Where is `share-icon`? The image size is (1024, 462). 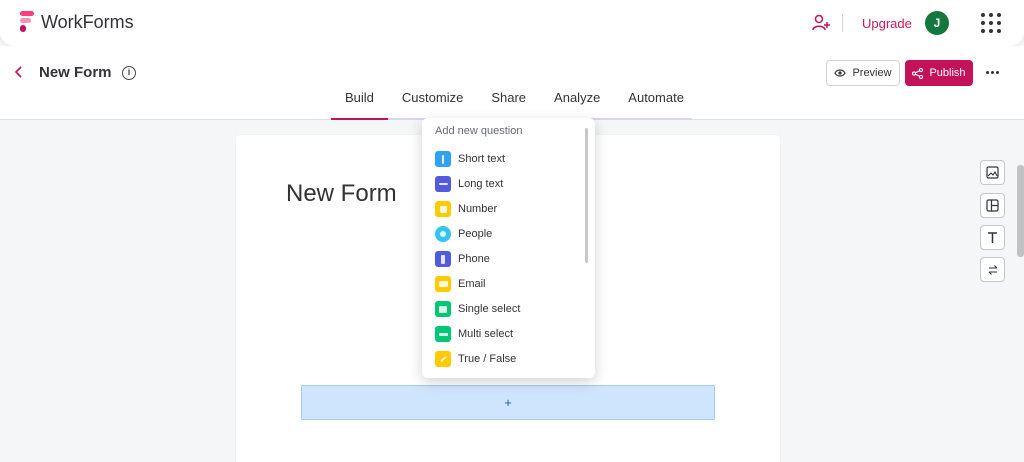 share-icon is located at coordinates (918, 73).